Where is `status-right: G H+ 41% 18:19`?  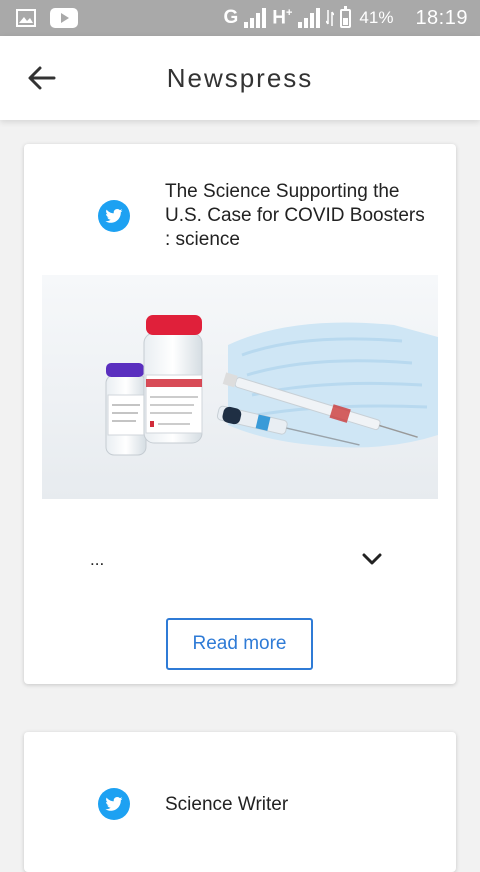
status-right: G H+ 41% 18:19 is located at coordinates (345, 17).